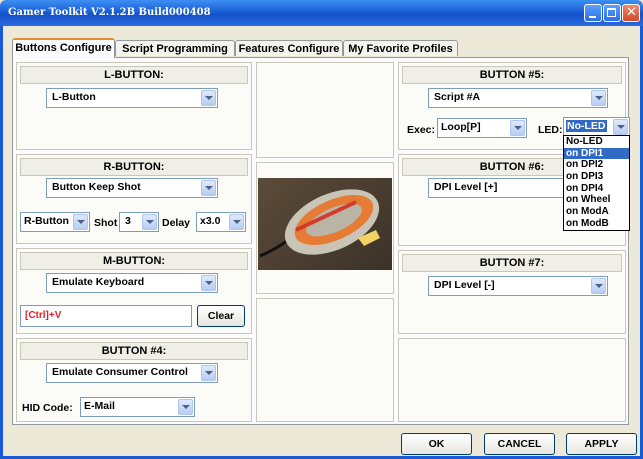 The height and width of the screenshot is (459, 643). Describe the element at coordinates (519, 444) in the screenshot. I see `cancel-button: CANCEL` at that location.